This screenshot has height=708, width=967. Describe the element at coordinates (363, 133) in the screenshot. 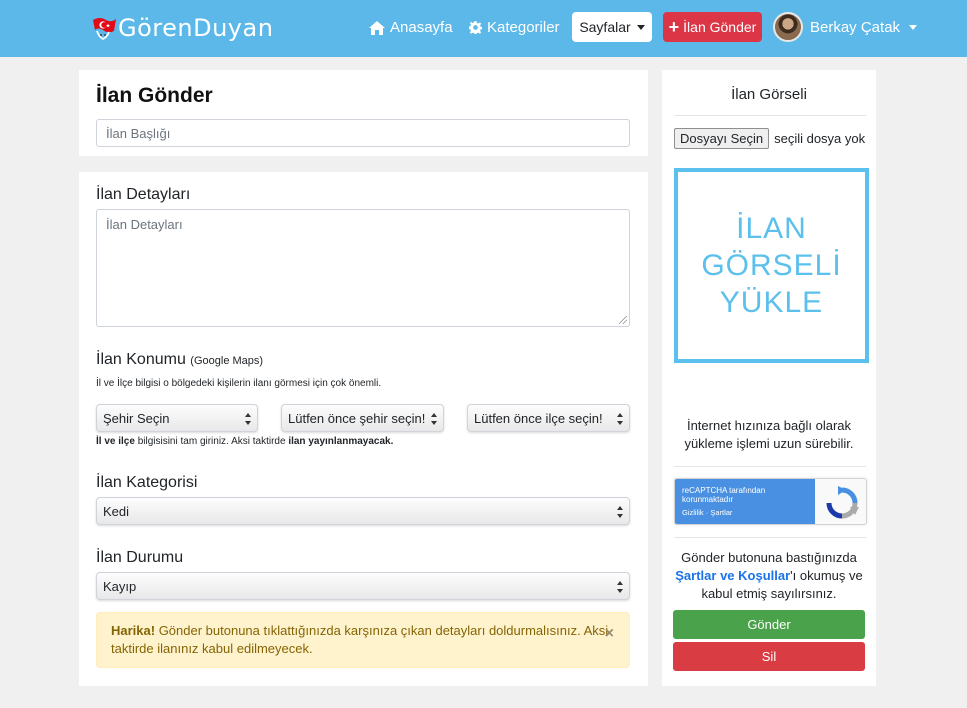

I see `ad-title-input: İlan Başlığı` at that location.